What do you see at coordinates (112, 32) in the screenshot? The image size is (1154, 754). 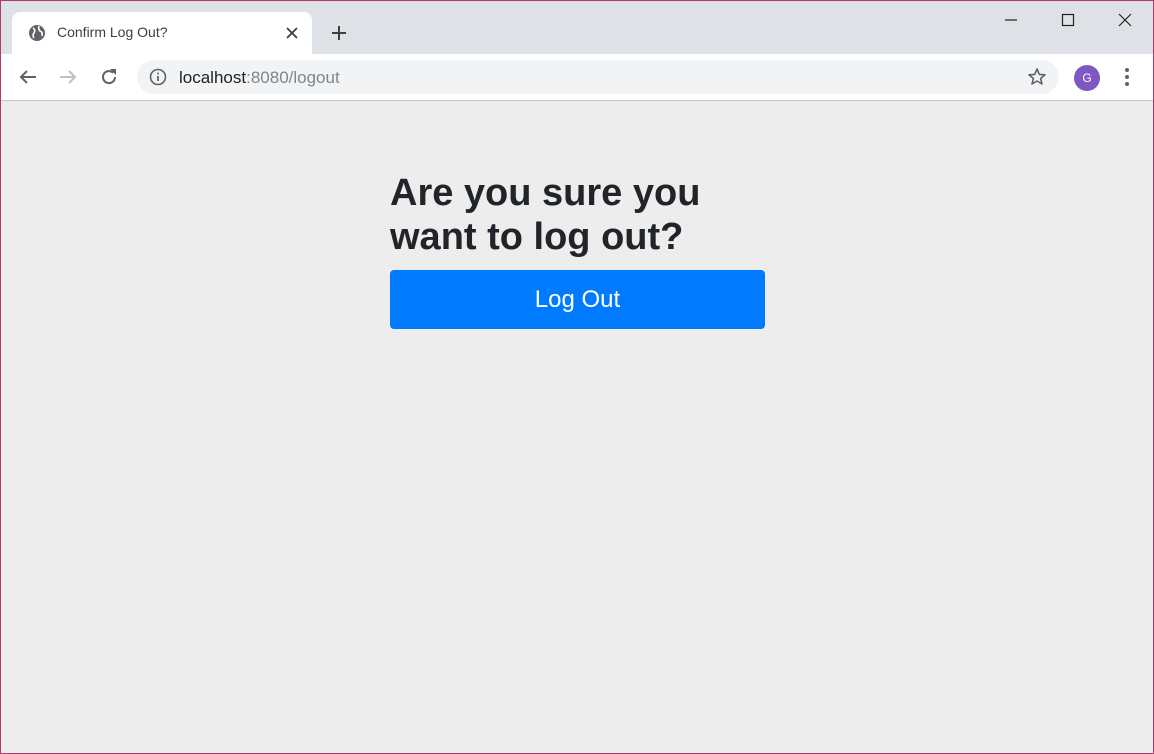 I see `tab-title: Confirm Log Out?` at bounding box center [112, 32].